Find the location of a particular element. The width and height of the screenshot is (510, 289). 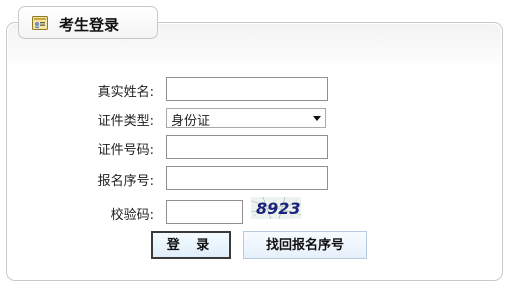

captcha-input is located at coordinates (204, 212).